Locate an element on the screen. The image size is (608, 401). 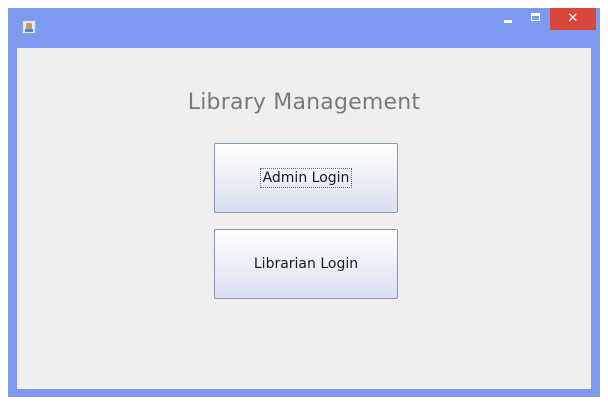
close-button: ✕ is located at coordinates (573, 19).